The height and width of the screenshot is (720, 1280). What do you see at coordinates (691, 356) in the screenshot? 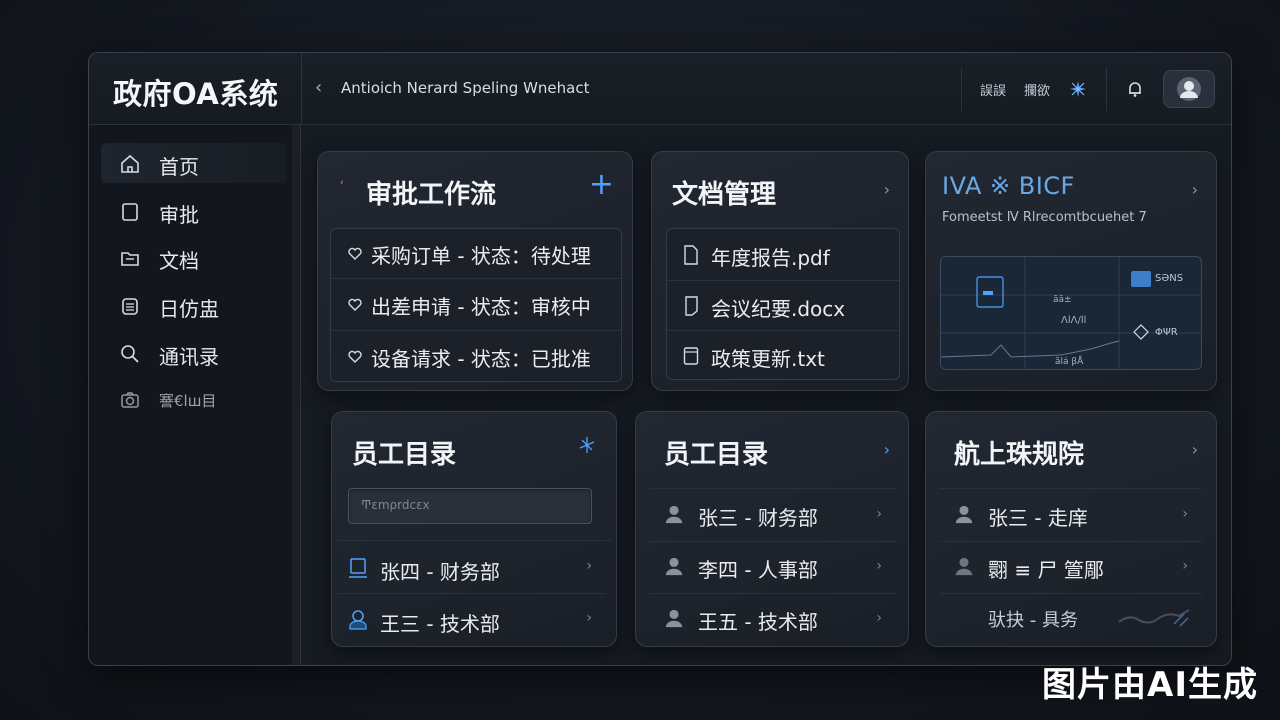
I see `text-file-icon` at bounding box center [691, 356].